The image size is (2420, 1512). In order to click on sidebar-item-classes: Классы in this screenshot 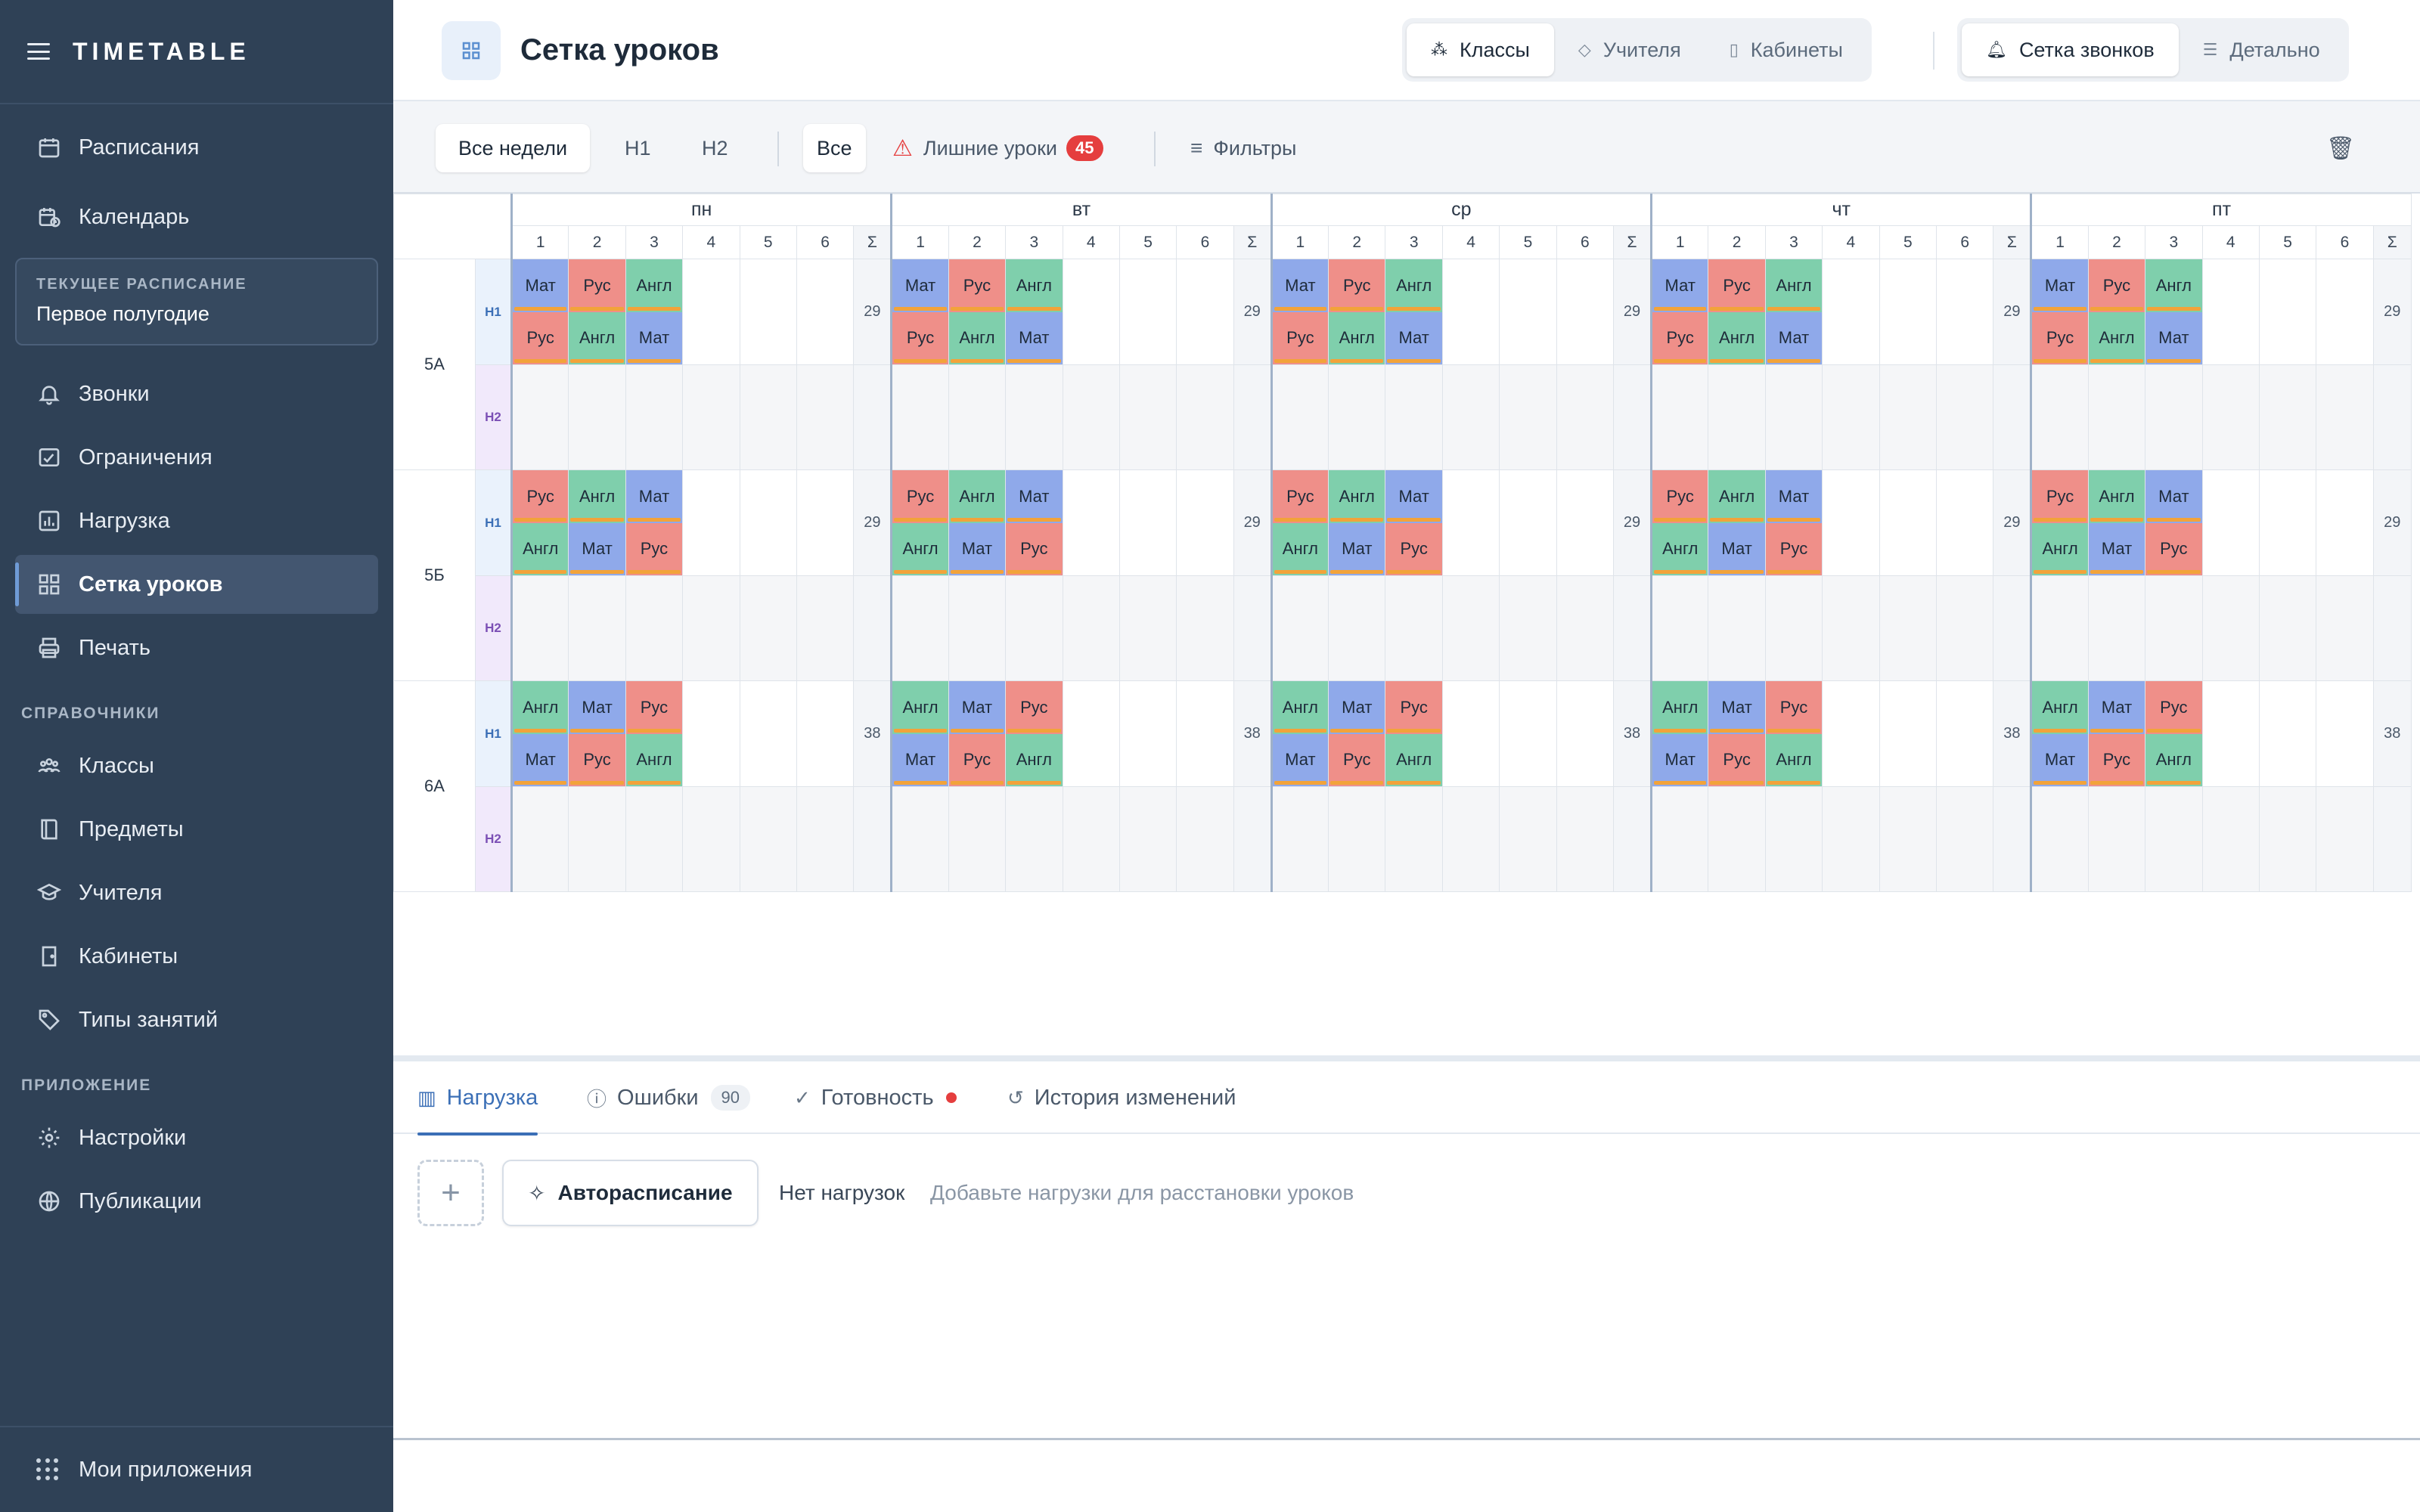, I will do `click(196, 765)`.